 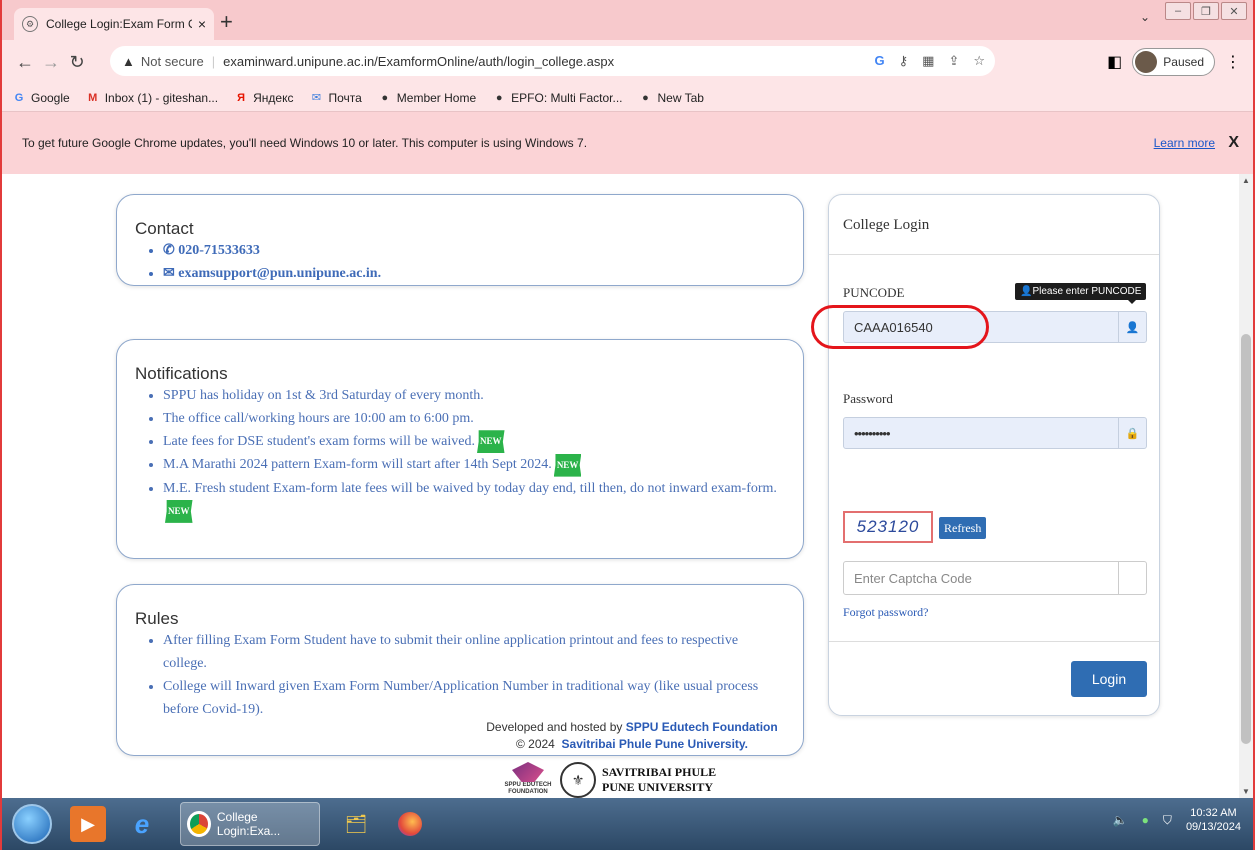 What do you see at coordinates (1234, 11) in the screenshot?
I see `close-window-icon: ✕` at bounding box center [1234, 11].